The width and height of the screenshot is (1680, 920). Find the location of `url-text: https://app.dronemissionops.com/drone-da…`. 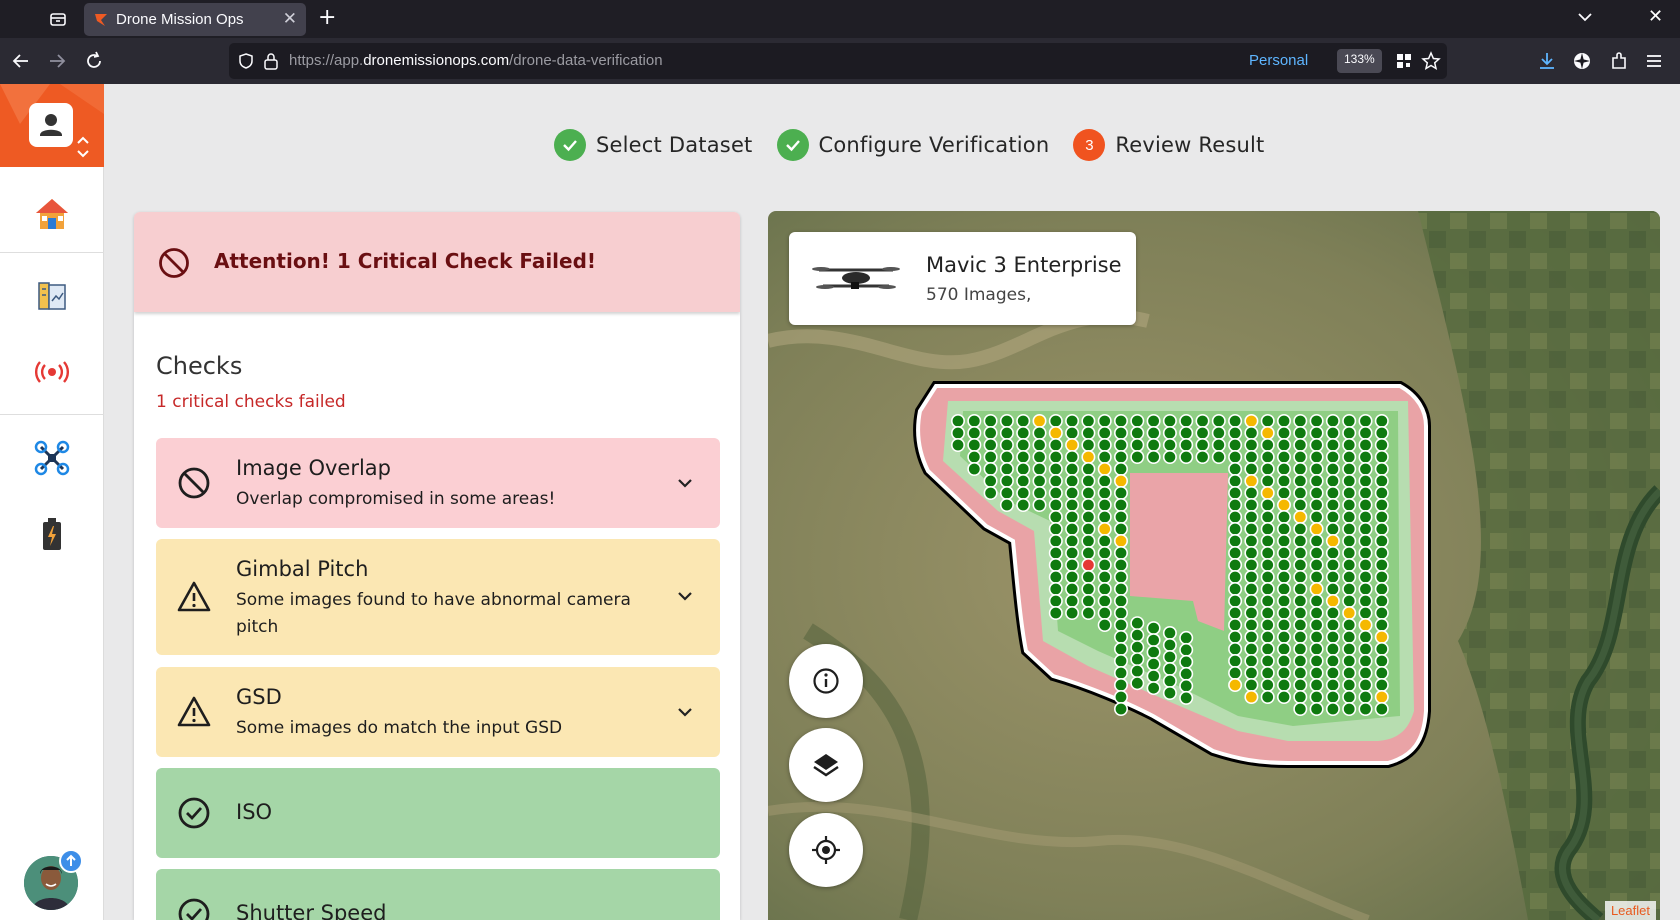

url-text: https://app.dronemissionops.com/drone-da… is located at coordinates (476, 60).